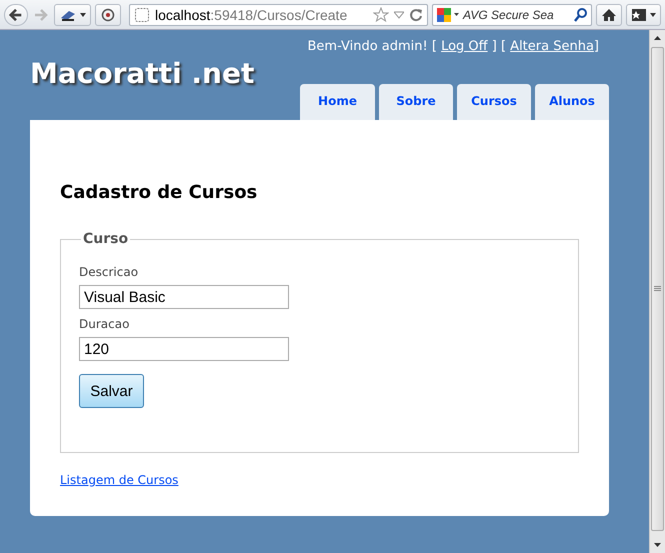 The height and width of the screenshot is (553, 665). I want to click on home-icon, so click(609, 15).